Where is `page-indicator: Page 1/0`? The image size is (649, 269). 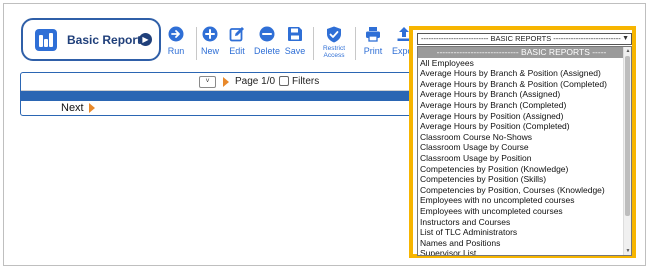 page-indicator: Page 1/0 is located at coordinates (255, 81).